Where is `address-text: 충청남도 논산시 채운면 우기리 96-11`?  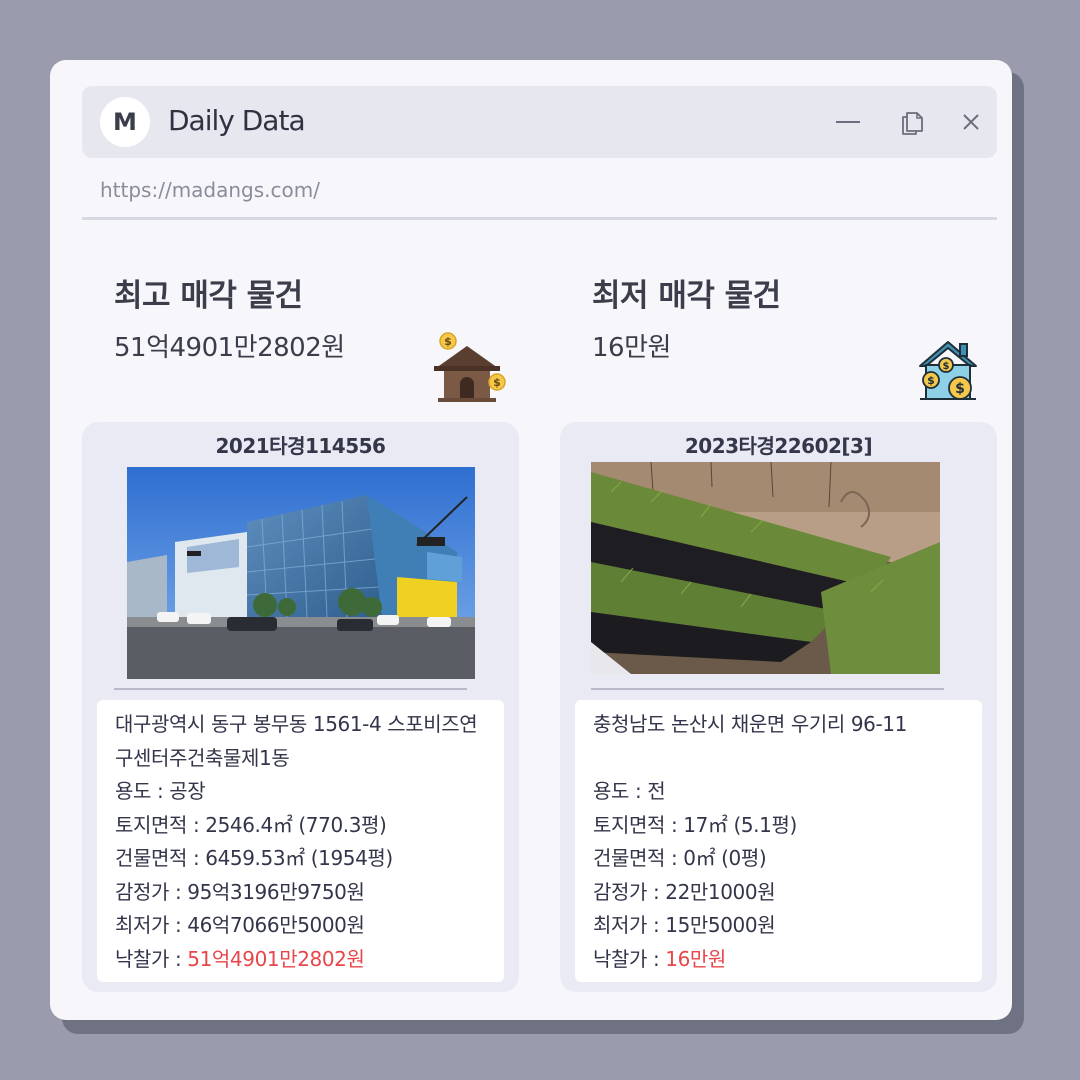 address-text: 충청남도 논산시 채운면 우기리 96-11 is located at coordinates (750, 724).